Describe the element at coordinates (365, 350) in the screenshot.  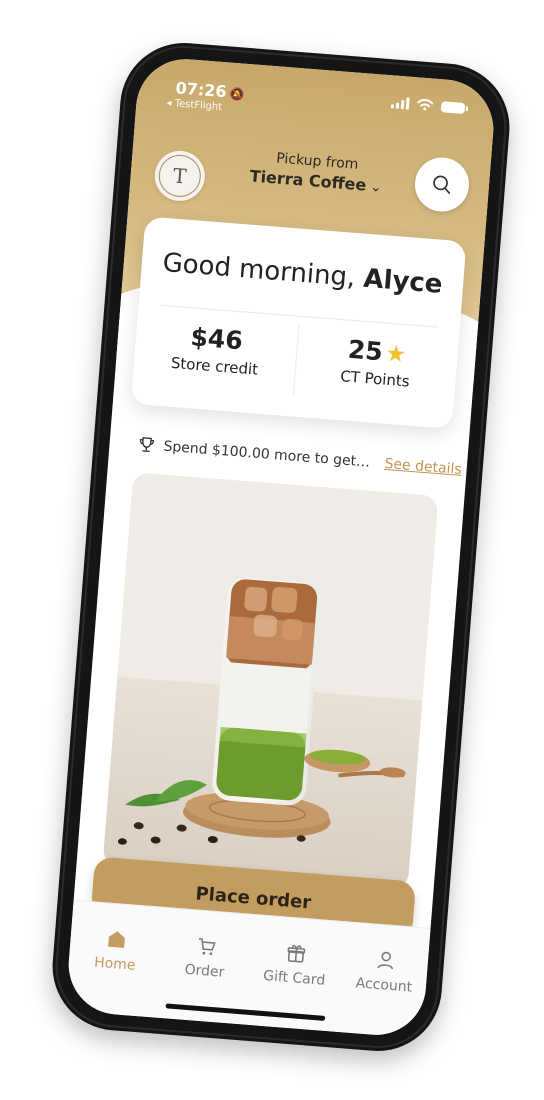
I see `ct-points-value: 25` at that location.